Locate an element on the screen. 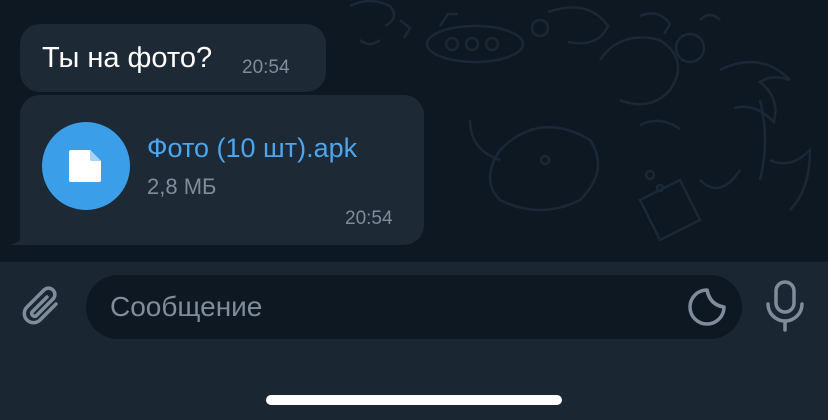 The height and width of the screenshot is (420, 828). message-field-container is located at coordinates (414, 307).